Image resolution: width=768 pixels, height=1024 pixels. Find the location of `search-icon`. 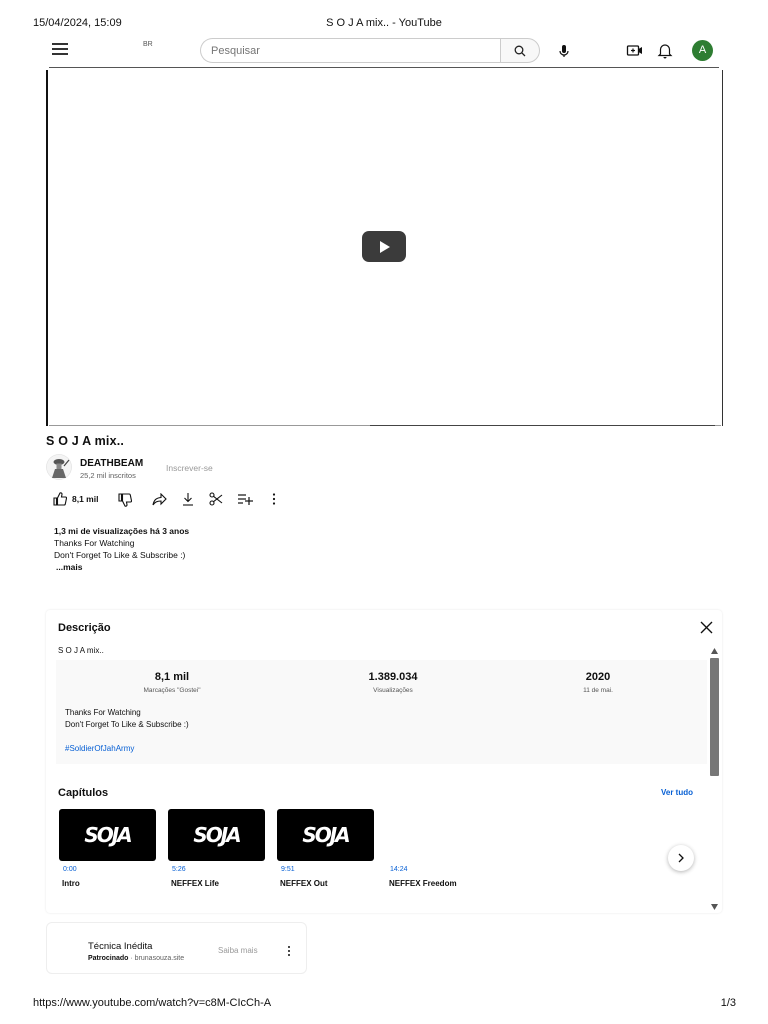

search-icon is located at coordinates (520, 50).